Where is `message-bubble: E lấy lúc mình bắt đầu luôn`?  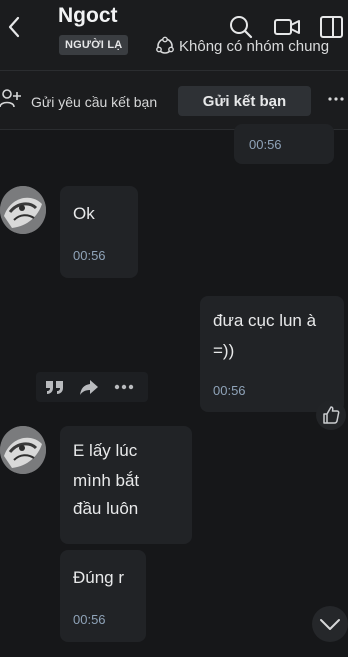 message-bubble: E lấy lúc mình bắt đầu luôn is located at coordinates (126, 485).